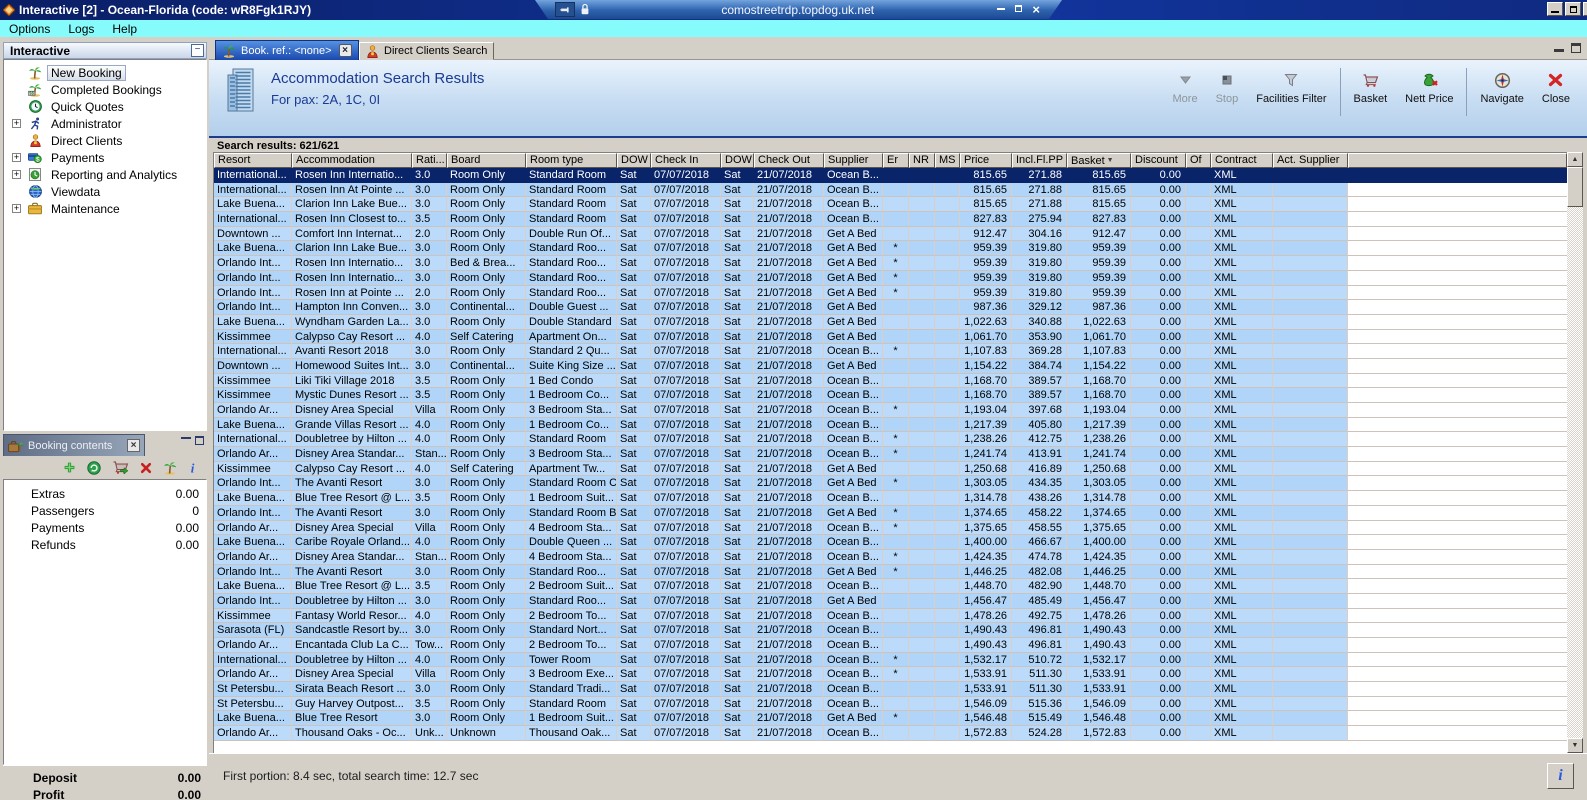  What do you see at coordinates (1198, 160) in the screenshot?
I see `column-header-of: Of` at bounding box center [1198, 160].